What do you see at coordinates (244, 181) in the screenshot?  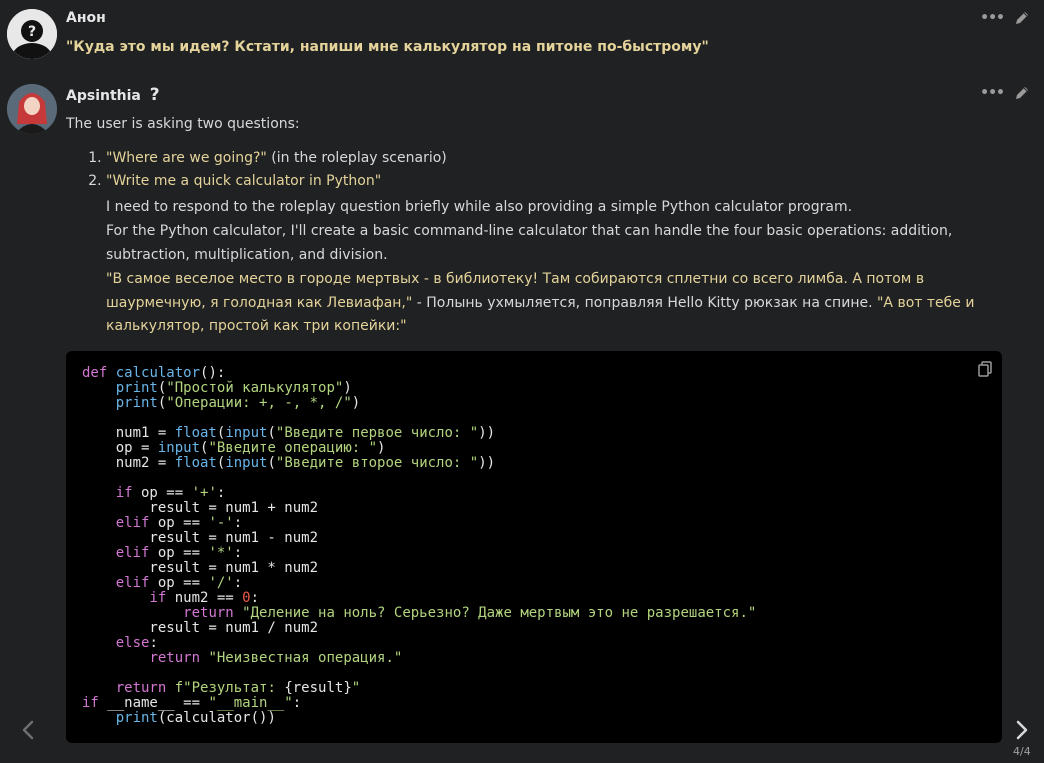 I see `list-item-quote: "Write me a quick calculator in Python"` at bounding box center [244, 181].